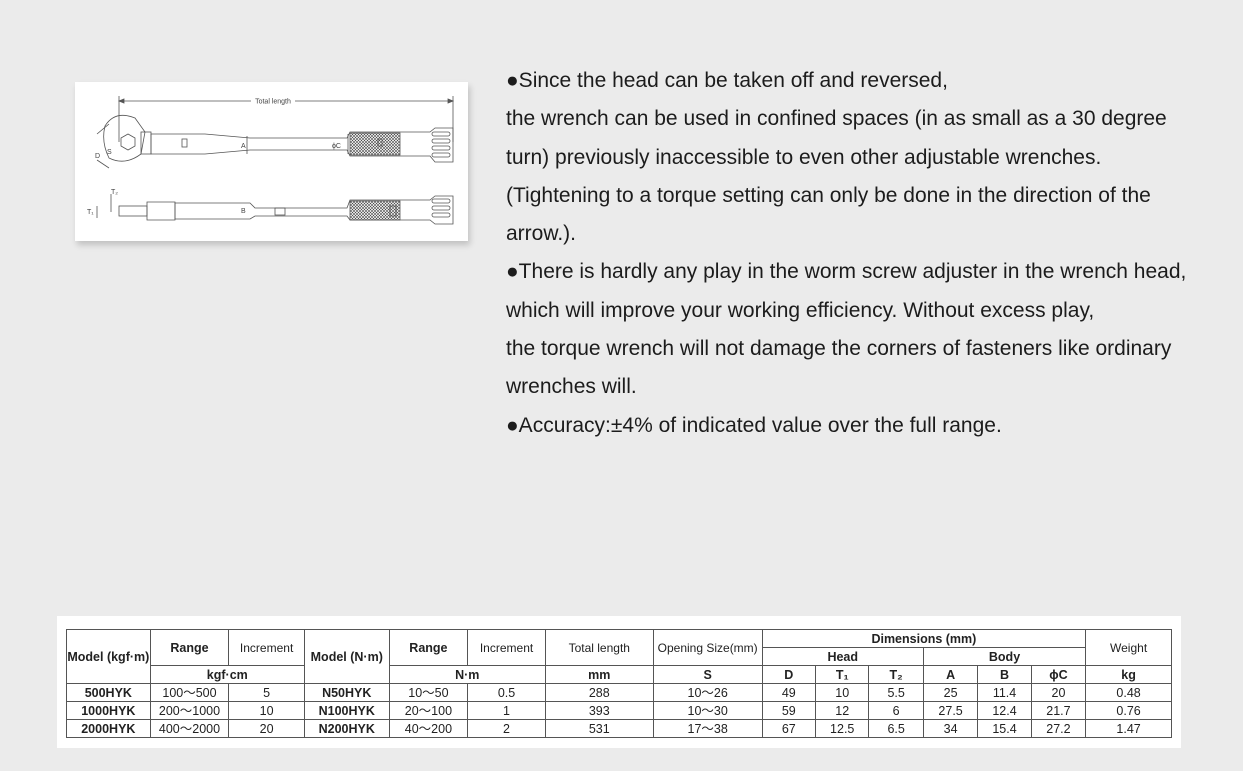 The image size is (1243, 771). Describe the element at coordinates (108, 656) in the screenshot. I see `header-model-kgf: Model (kgf·m)` at that location.